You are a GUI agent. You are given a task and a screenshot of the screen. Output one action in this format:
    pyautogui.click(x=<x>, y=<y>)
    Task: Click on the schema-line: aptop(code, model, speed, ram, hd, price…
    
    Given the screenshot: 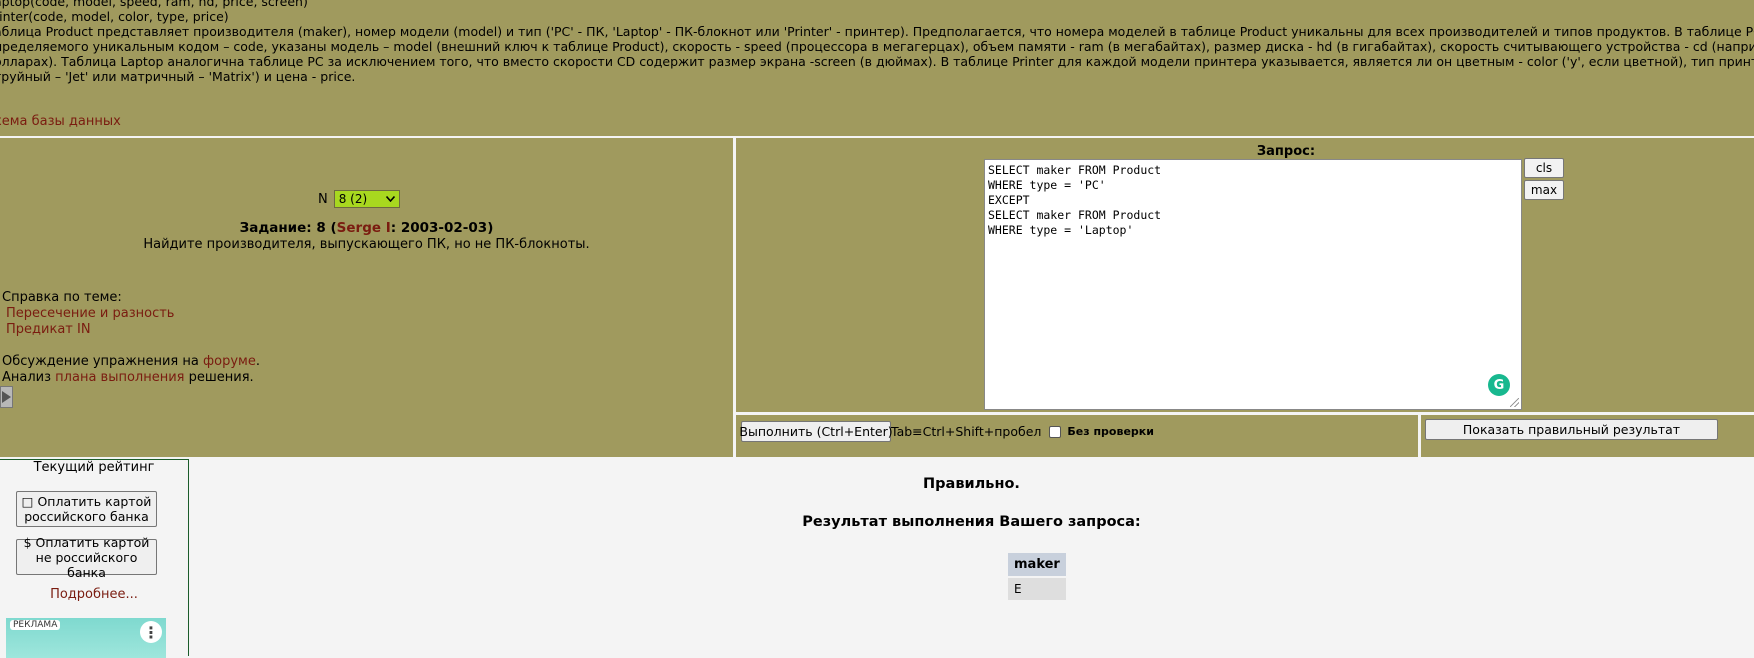 What is the action you would take?
    pyautogui.click(x=154, y=4)
    